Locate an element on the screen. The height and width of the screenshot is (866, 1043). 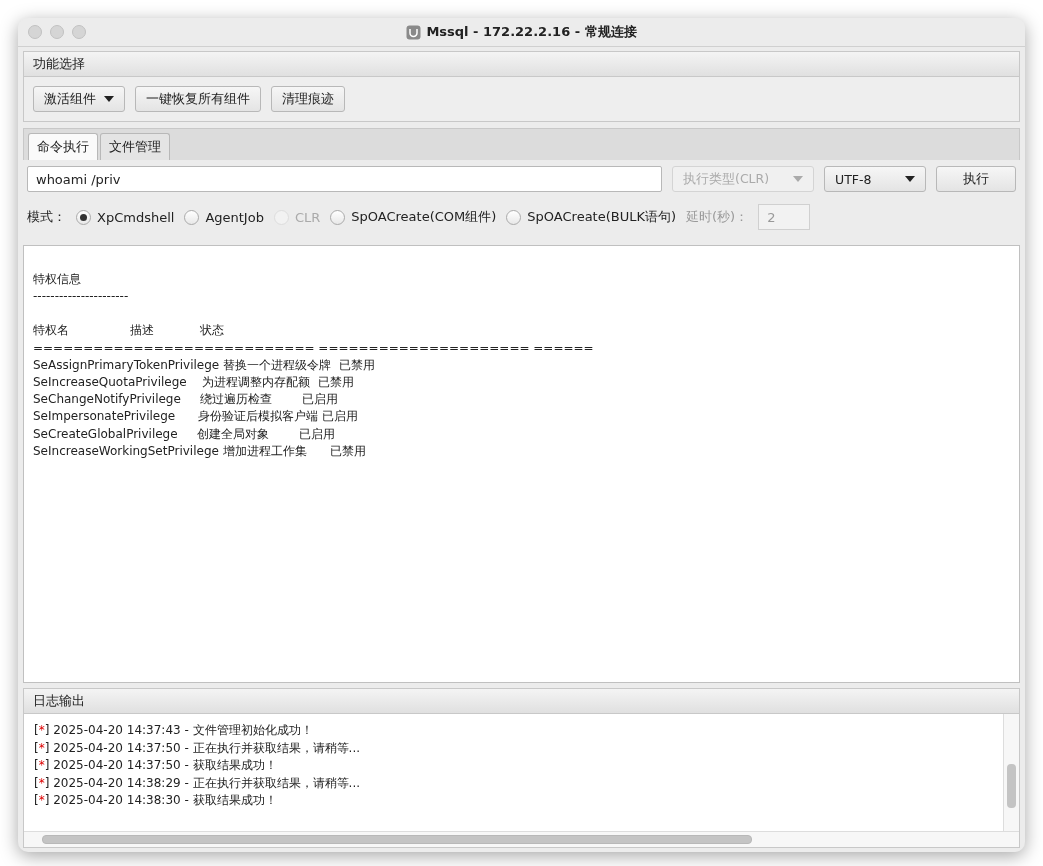
radio-option: XpCmdshell is located at coordinates (125, 217).